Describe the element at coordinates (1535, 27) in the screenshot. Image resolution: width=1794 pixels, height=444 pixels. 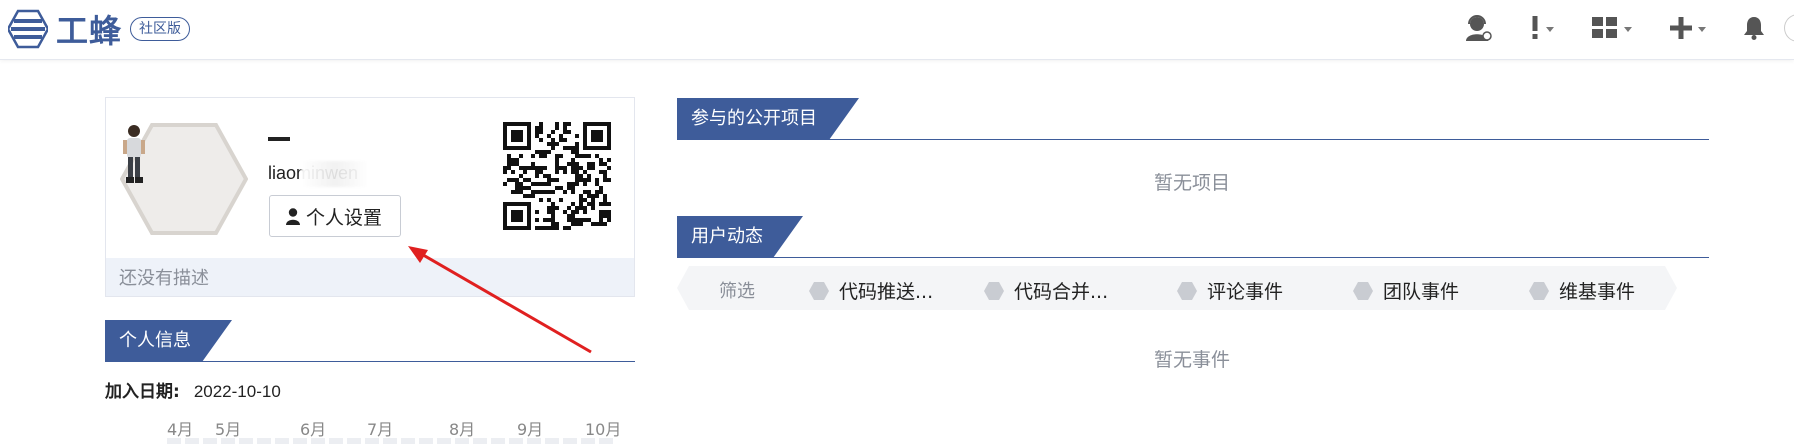
I see `exclamation-icon` at that location.